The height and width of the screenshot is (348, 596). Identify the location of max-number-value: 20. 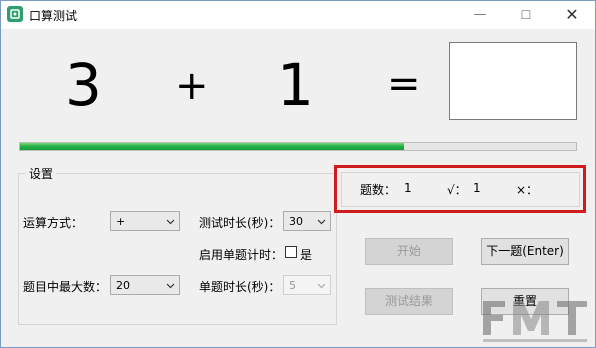
(123, 285).